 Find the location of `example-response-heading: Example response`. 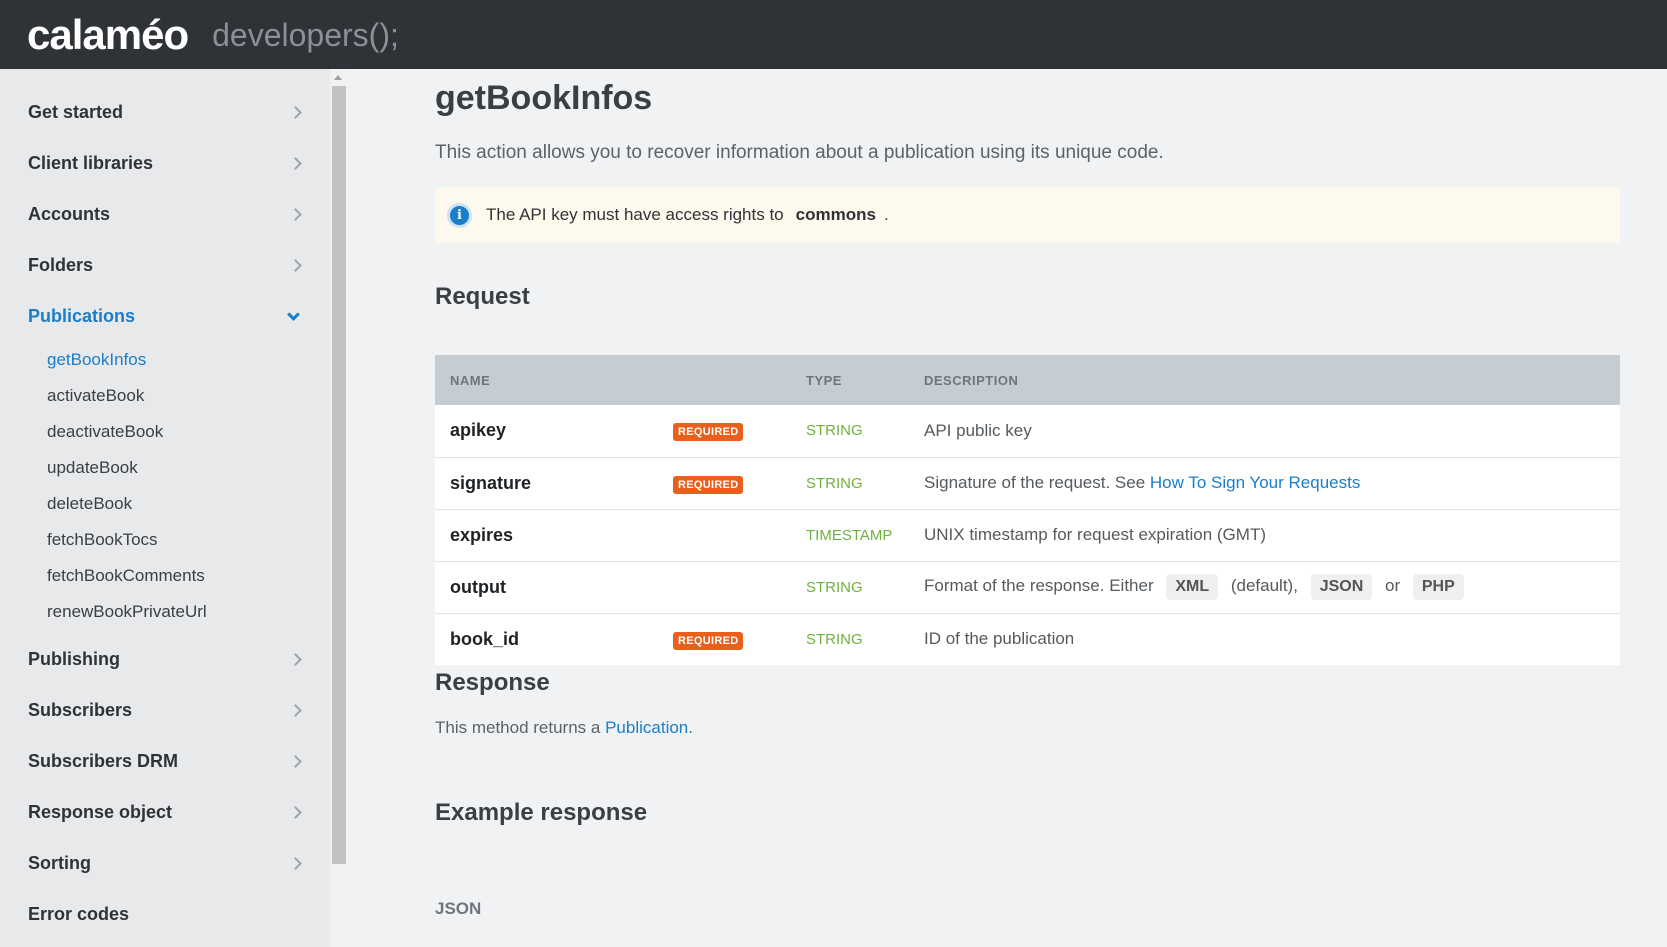

example-response-heading: Example response is located at coordinates (541, 812).